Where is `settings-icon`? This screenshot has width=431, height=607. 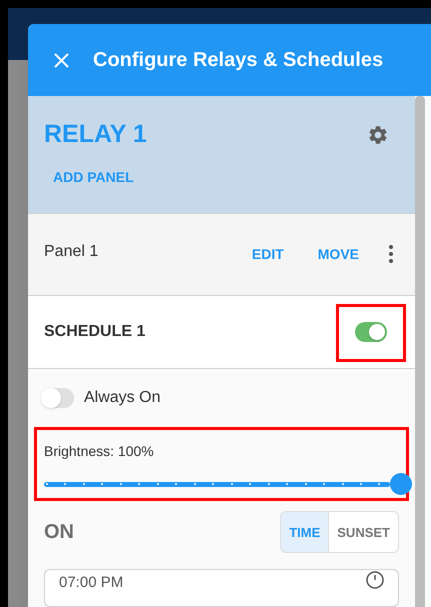 settings-icon is located at coordinates (378, 135).